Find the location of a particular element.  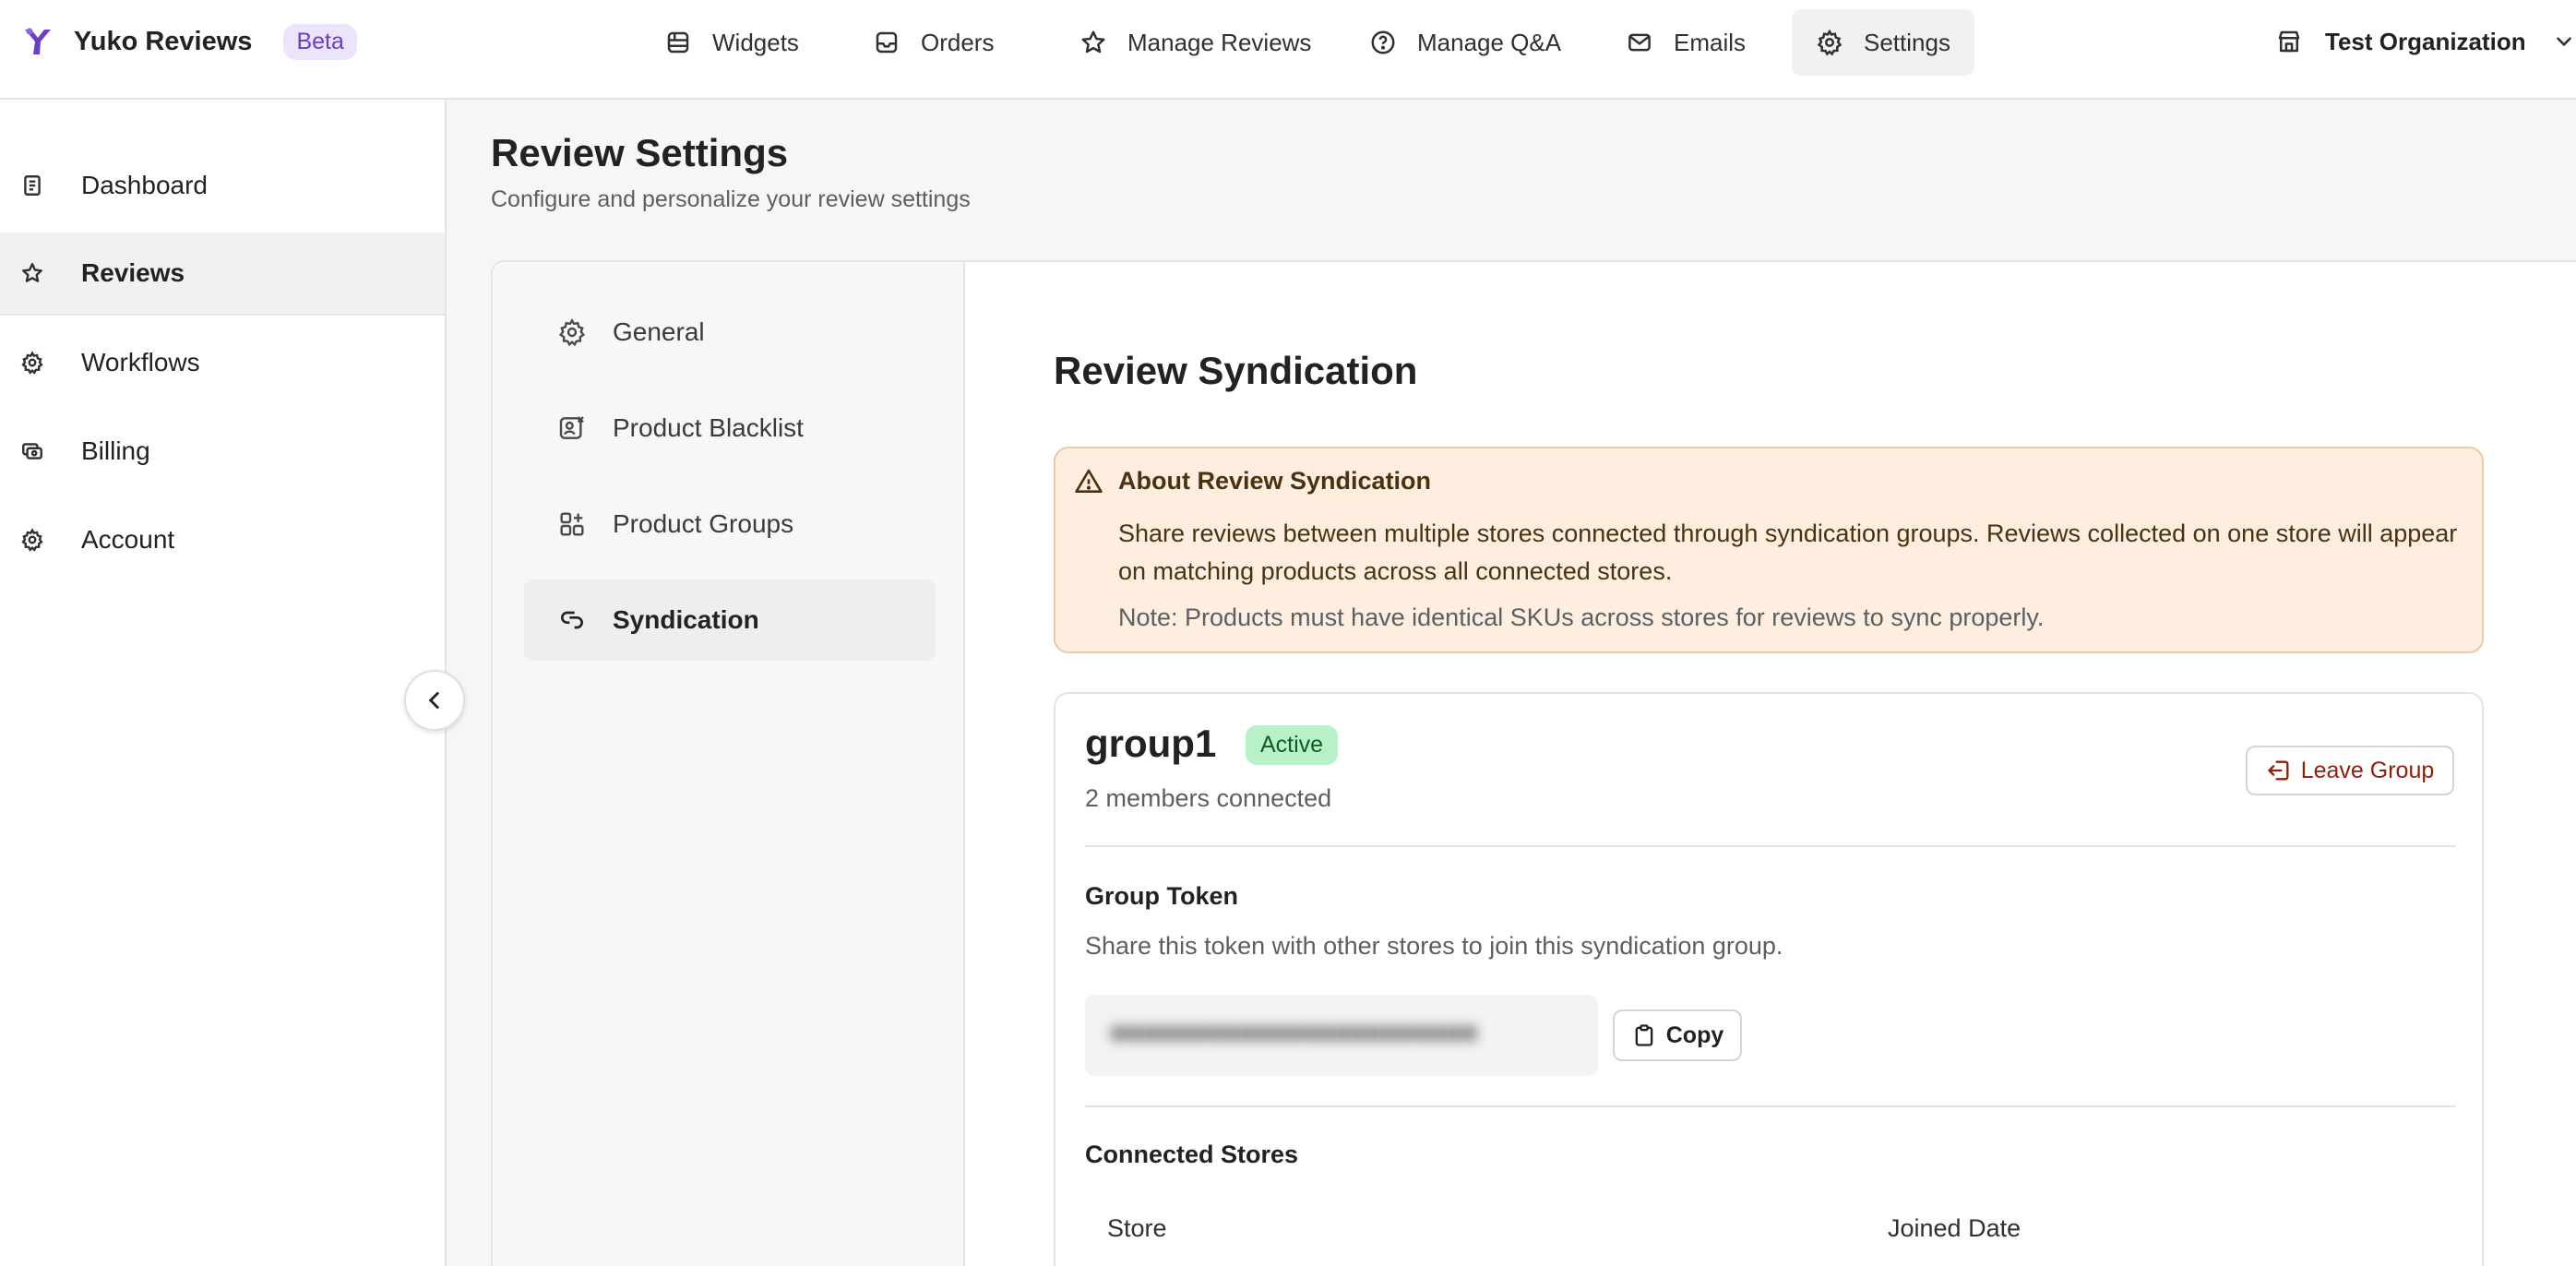

beta-badge: Beta is located at coordinates (320, 41).